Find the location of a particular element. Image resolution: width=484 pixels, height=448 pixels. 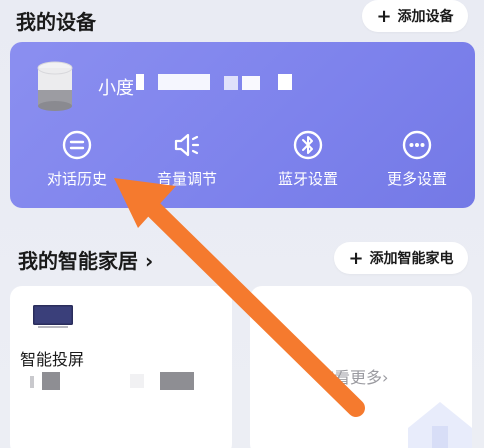

more-settings-button: 更多设置 is located at coordinates (417, 159).